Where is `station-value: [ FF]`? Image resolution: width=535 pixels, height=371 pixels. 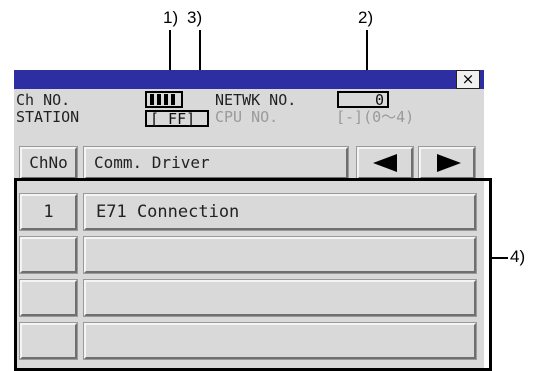 station-value: [ FF] is located at coordinates (173, 119).